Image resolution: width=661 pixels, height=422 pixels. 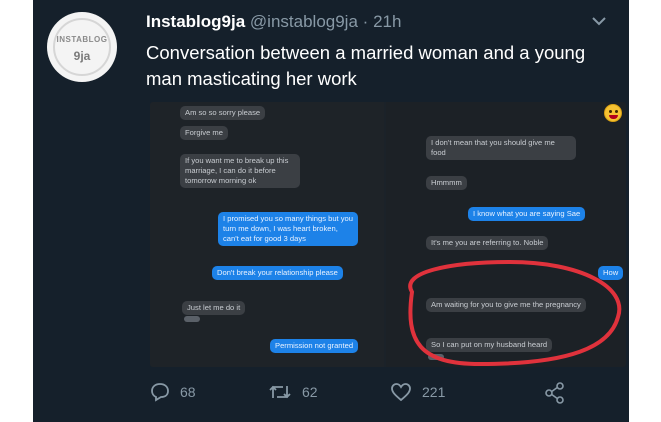 I want to click on tweet-actions: 68 62 221, so click(x=380, y=393).